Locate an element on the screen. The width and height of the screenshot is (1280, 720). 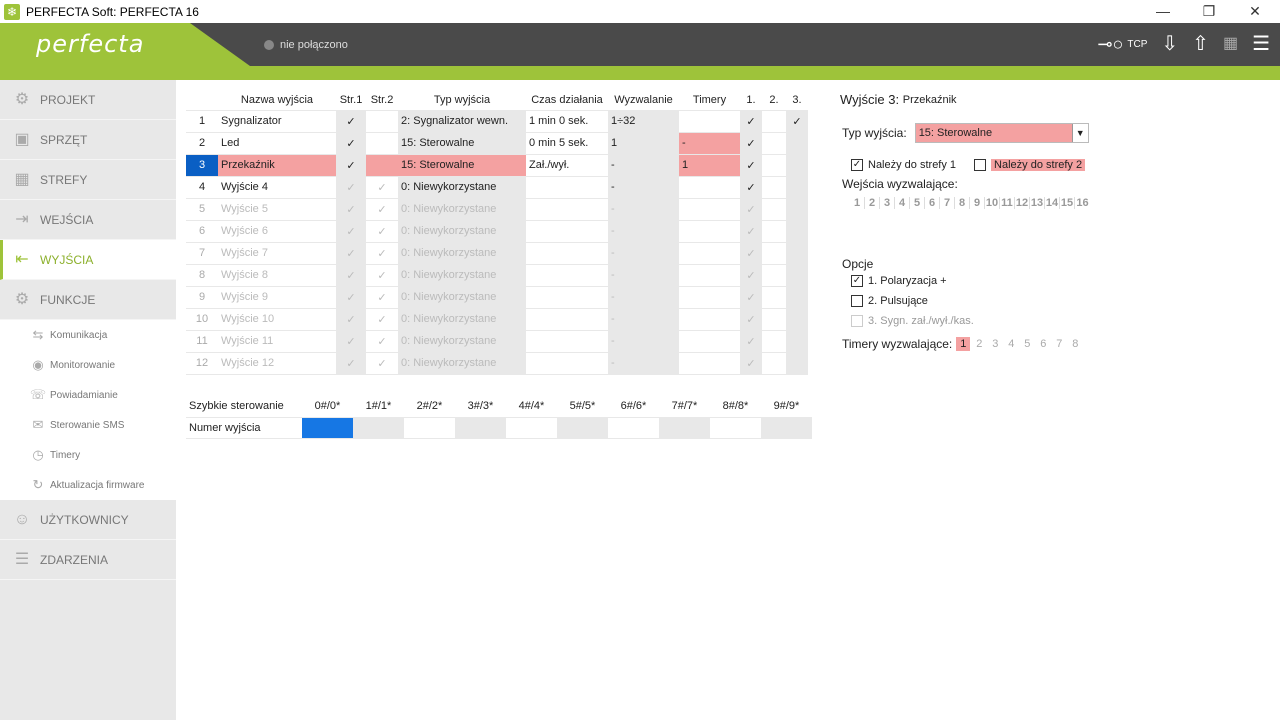
output-timers: - is located at coordinates (709, 143).